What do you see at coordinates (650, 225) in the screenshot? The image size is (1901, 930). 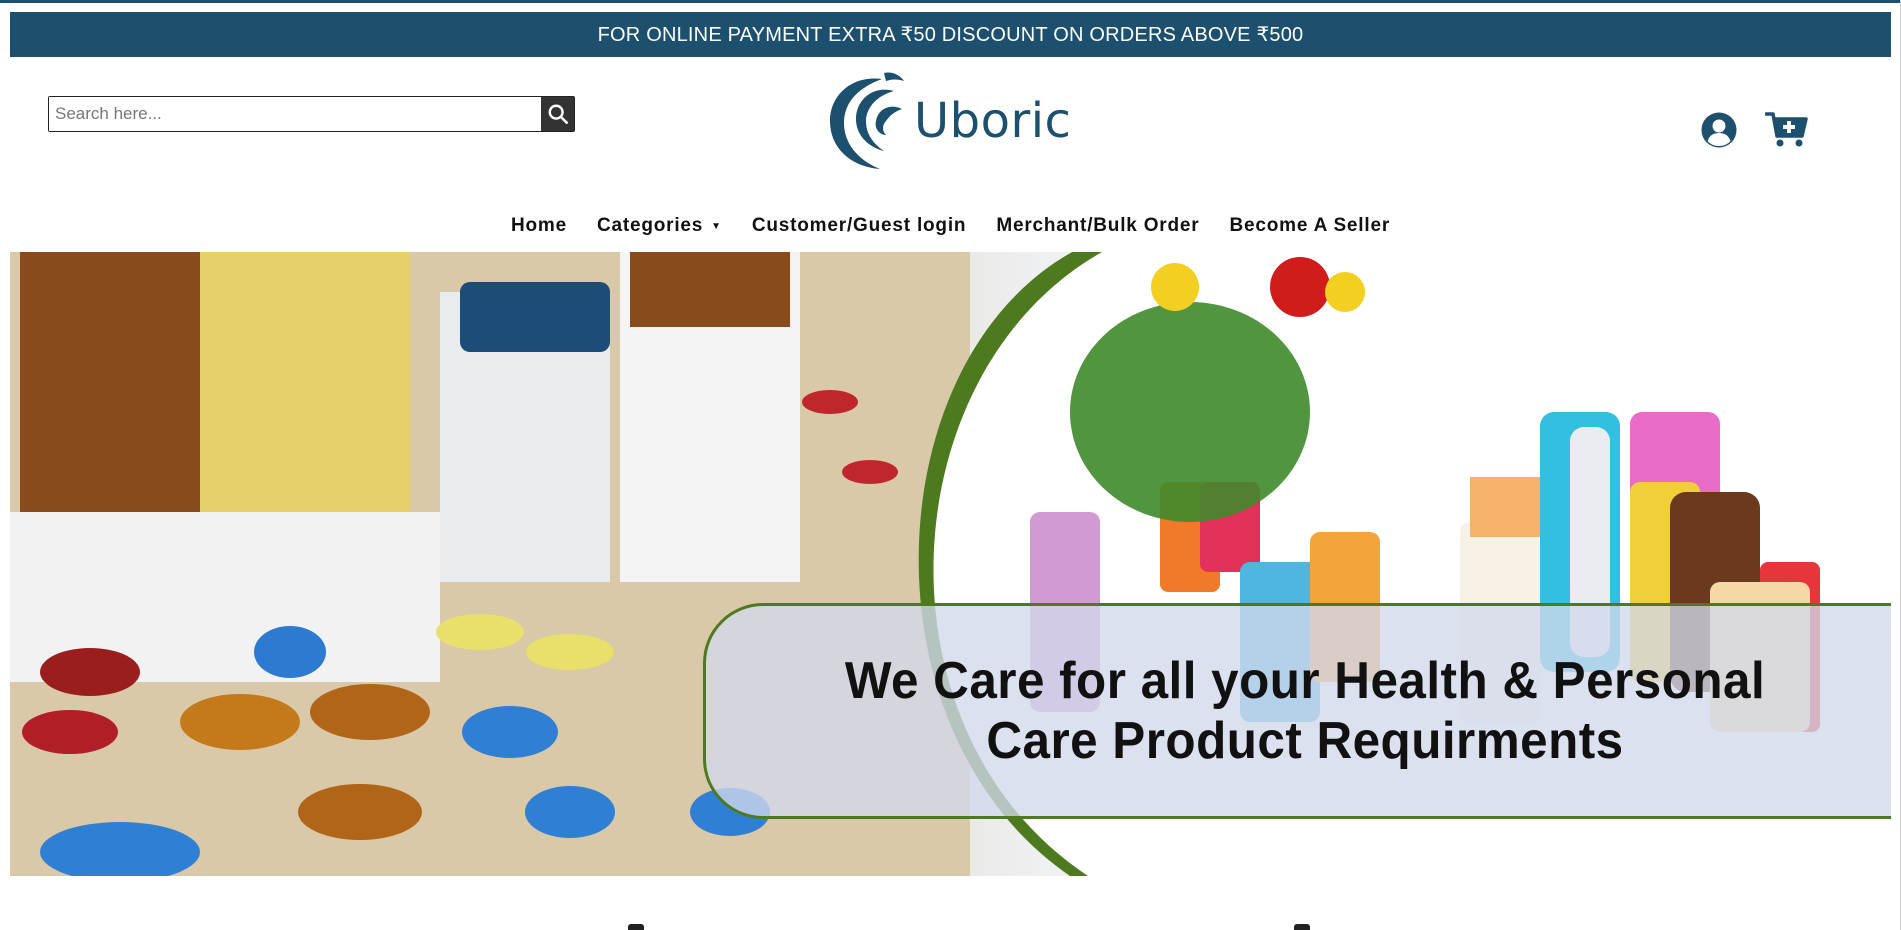 I see `nav-categories-label: Categories` at bounding box center [650, 225].